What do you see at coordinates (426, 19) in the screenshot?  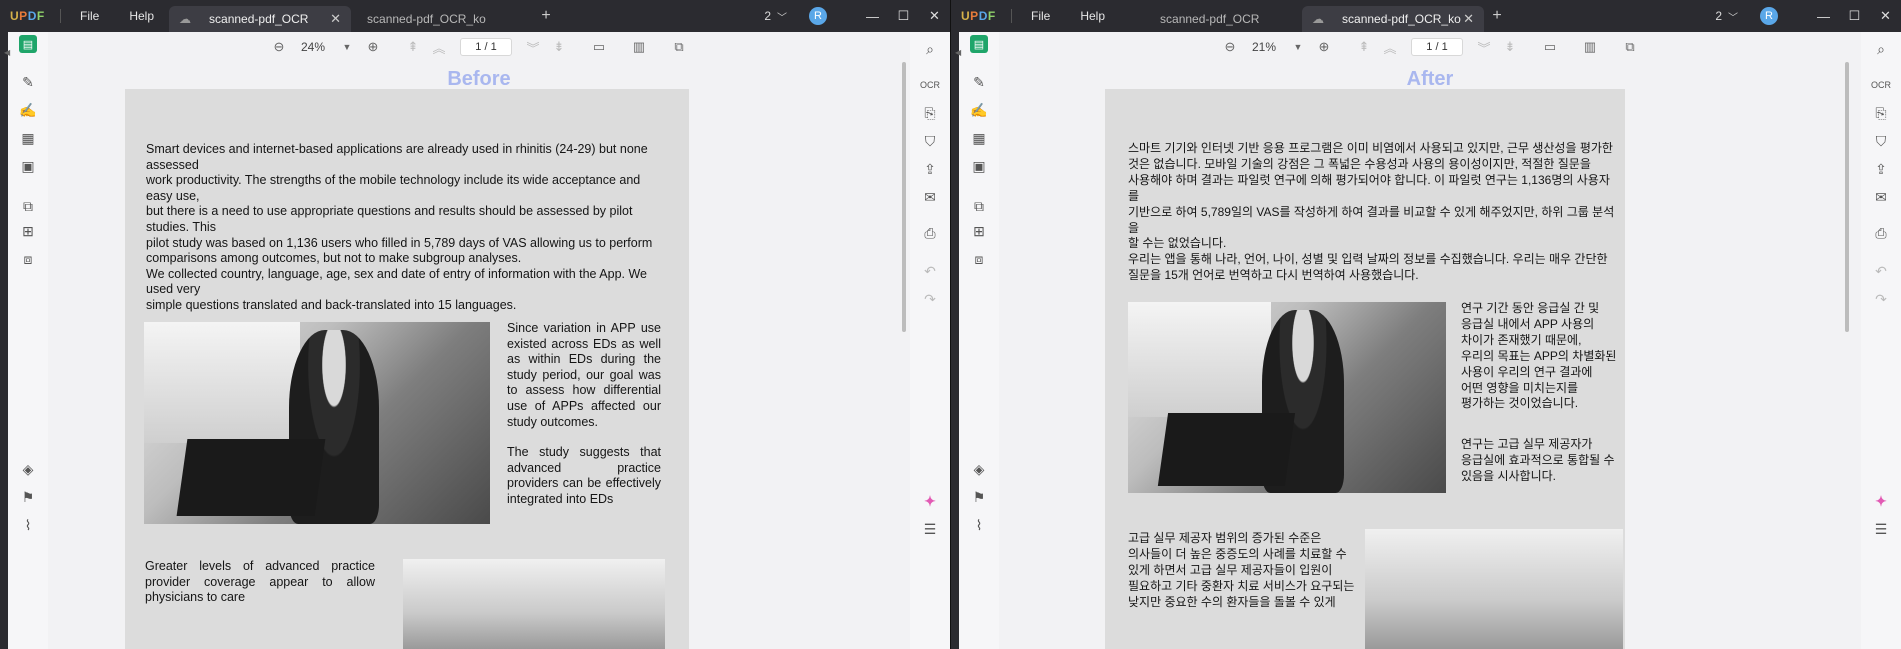 I see `tab-label: scanned-pdf_OCR_ko` at bounding box center [426, 19].